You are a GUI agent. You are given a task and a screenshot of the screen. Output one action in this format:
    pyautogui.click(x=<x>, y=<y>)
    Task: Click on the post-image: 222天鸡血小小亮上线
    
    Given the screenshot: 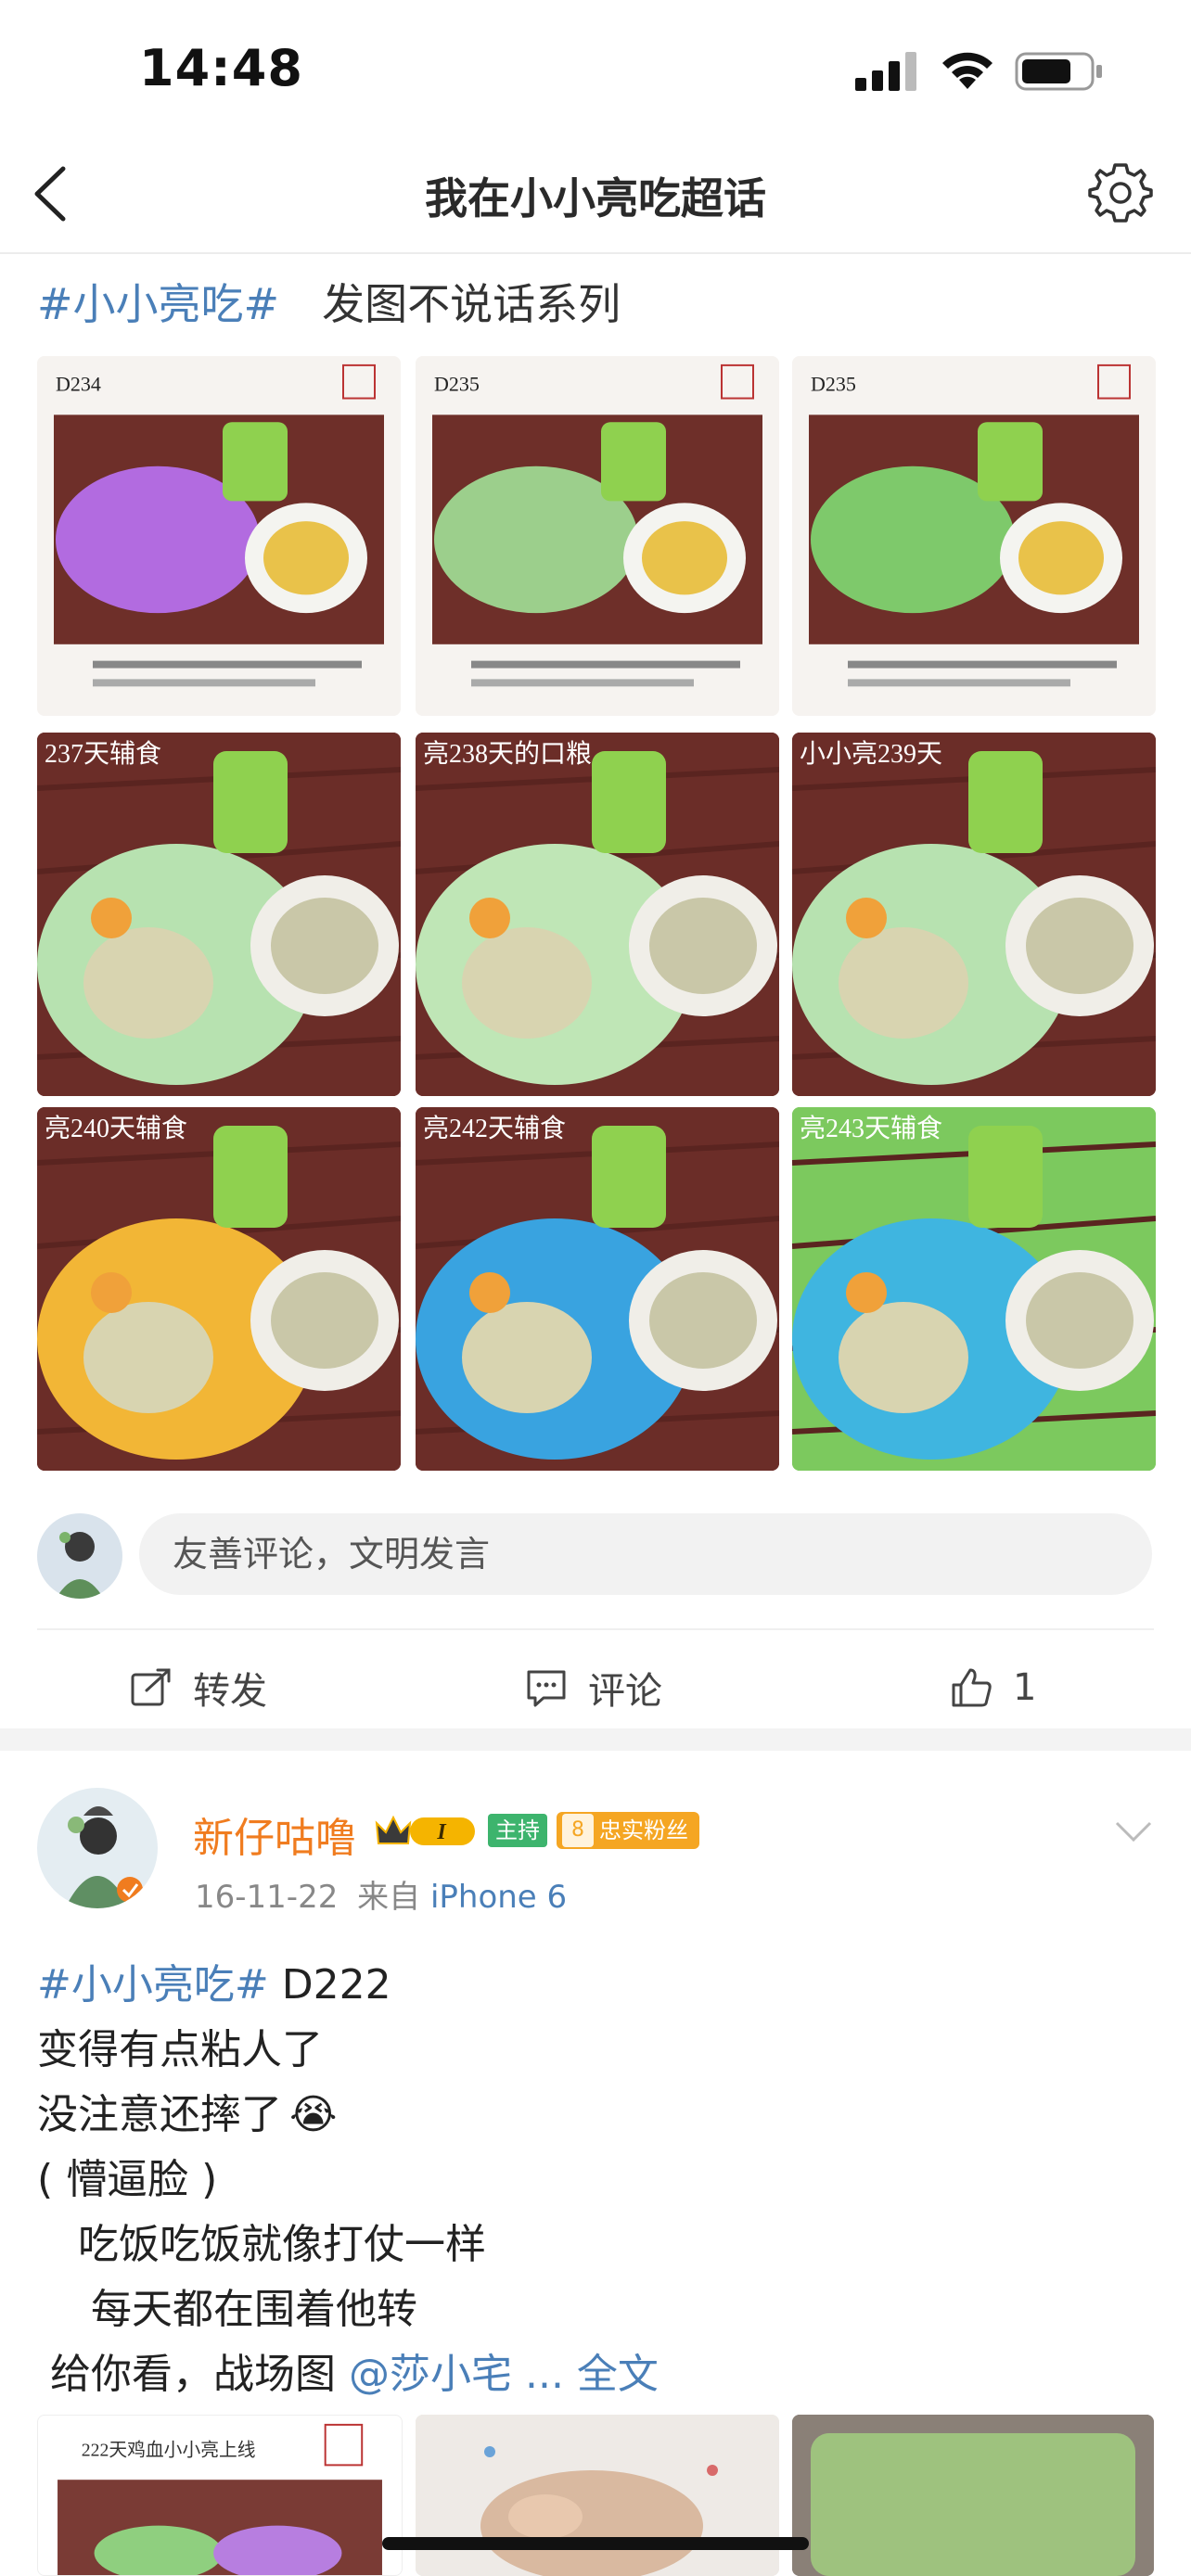 What is the action you would take?
    pyautogui.click(x=220, y=2495)
    